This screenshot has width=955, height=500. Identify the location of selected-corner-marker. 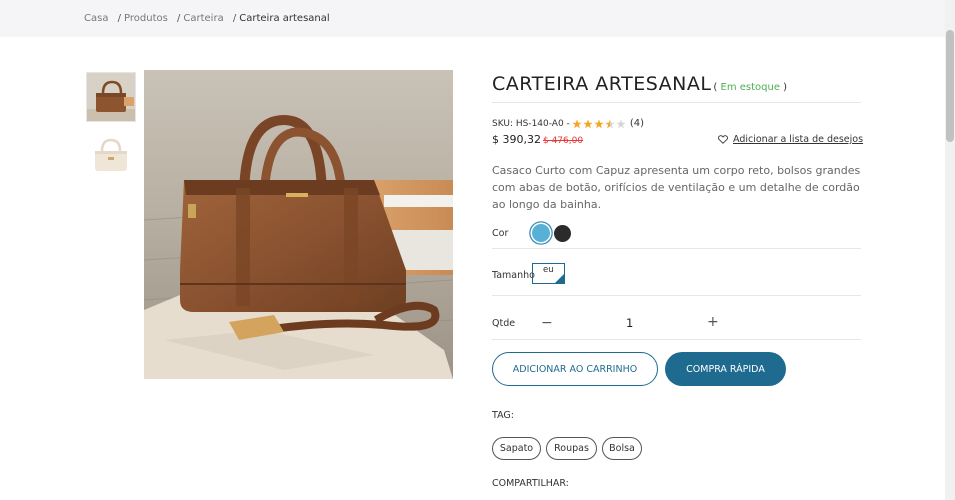
(559, 278).